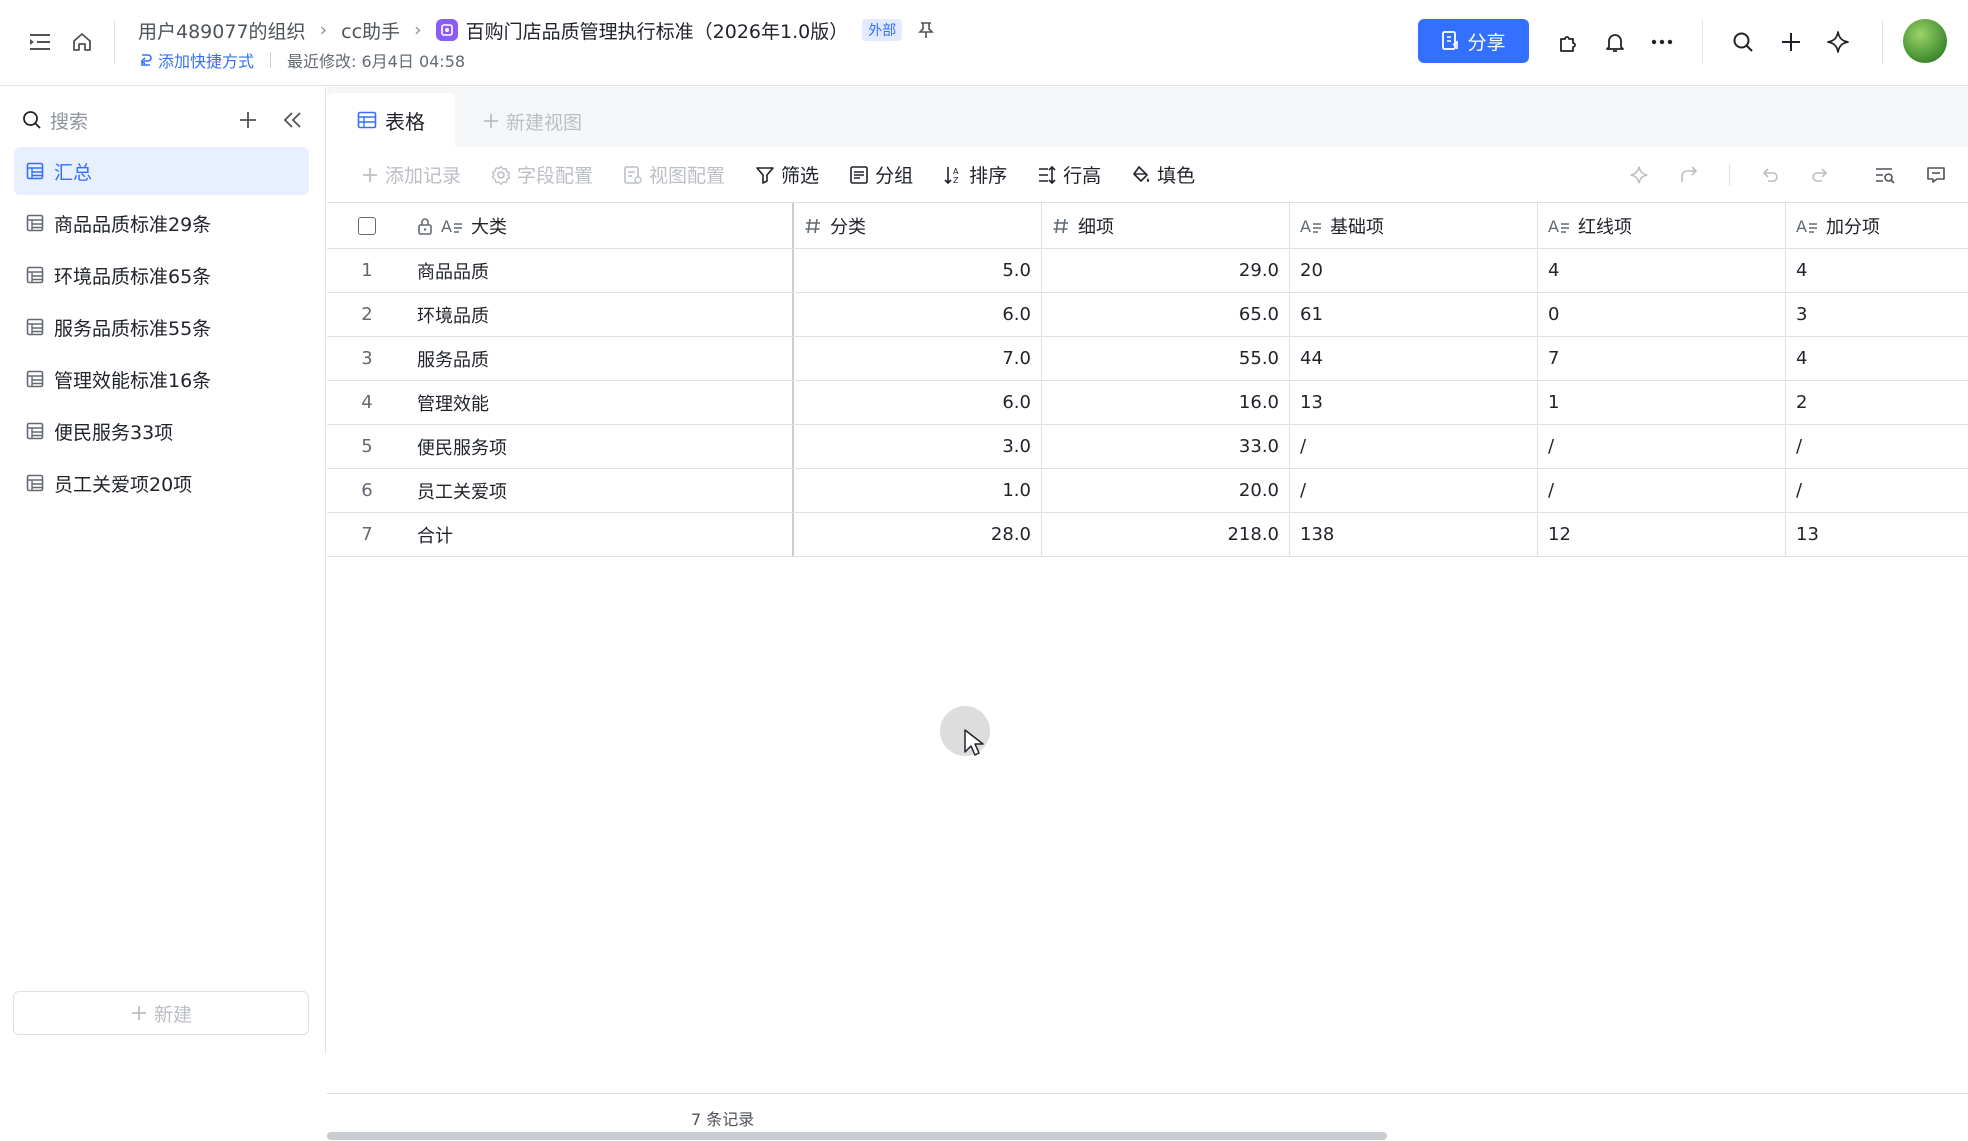 This screenshot has width=1968, height=1141. I want to click on field-config-button: 字段配置, so click(542, 174).